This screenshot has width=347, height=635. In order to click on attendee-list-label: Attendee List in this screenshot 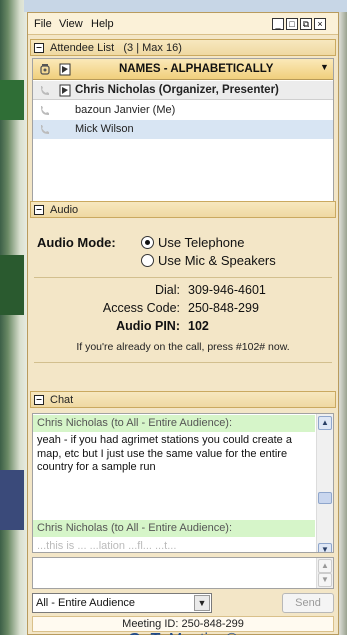, I will do `click(82, 48)`.